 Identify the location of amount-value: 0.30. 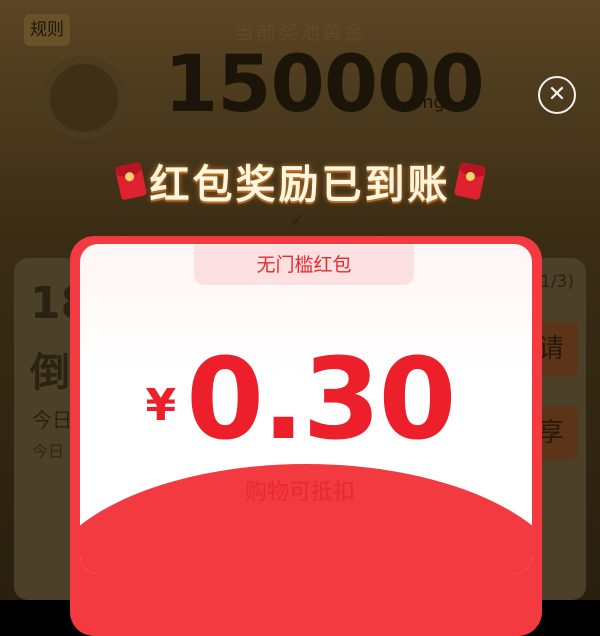
(321, 400).